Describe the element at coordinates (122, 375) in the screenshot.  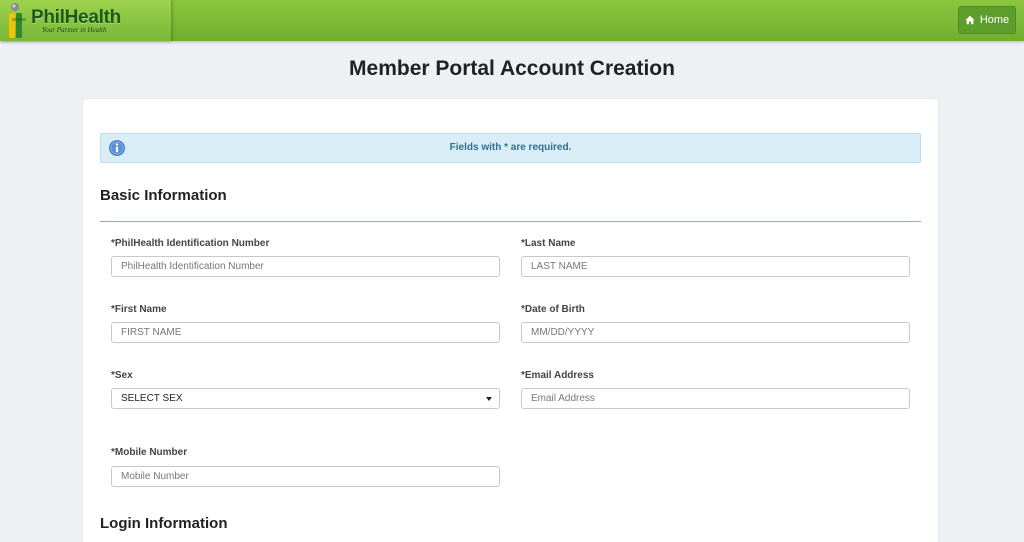
I see `sex-label: *Sex` at that location.